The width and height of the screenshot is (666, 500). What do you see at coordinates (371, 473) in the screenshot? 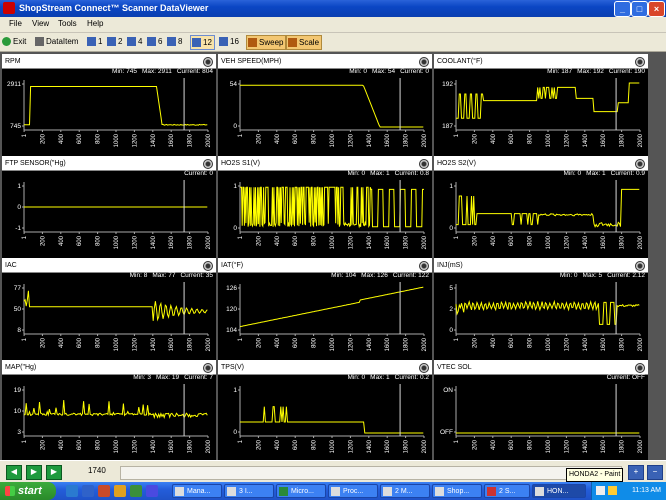
I see `frame-scrollbar` at bounding box center [371, 473].